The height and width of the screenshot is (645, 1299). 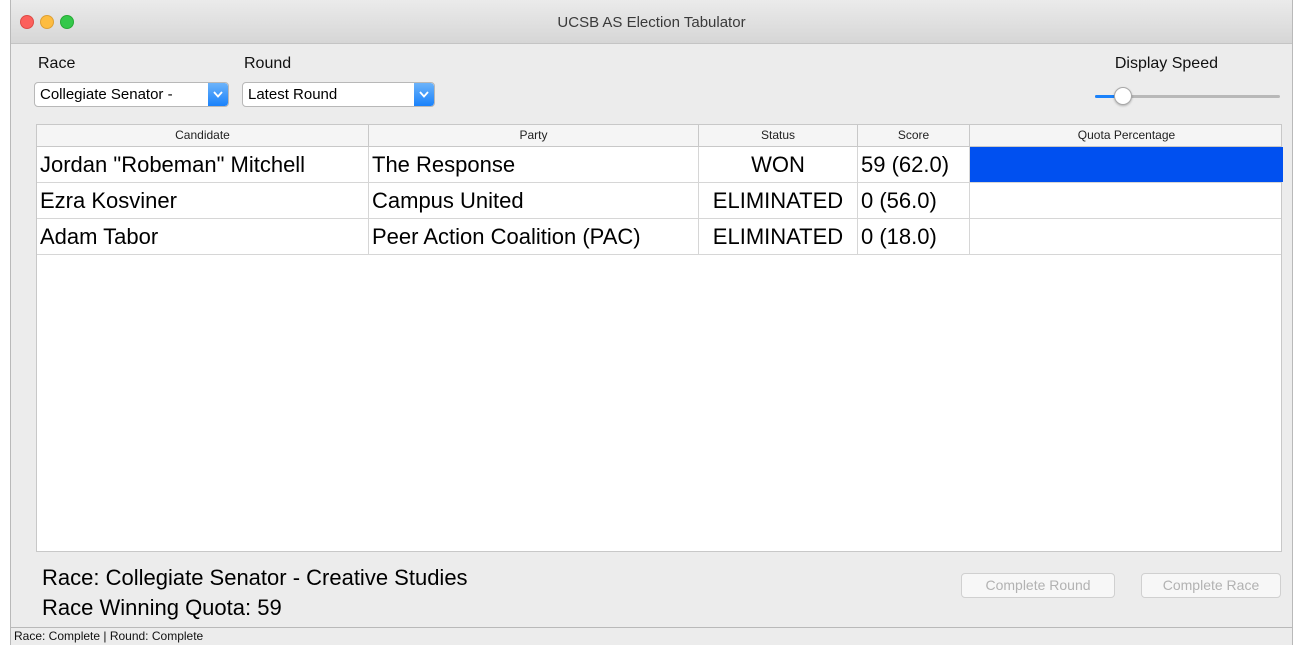 I want to click on race-select: Collegiate Senator -, so click(x=131, y=94).